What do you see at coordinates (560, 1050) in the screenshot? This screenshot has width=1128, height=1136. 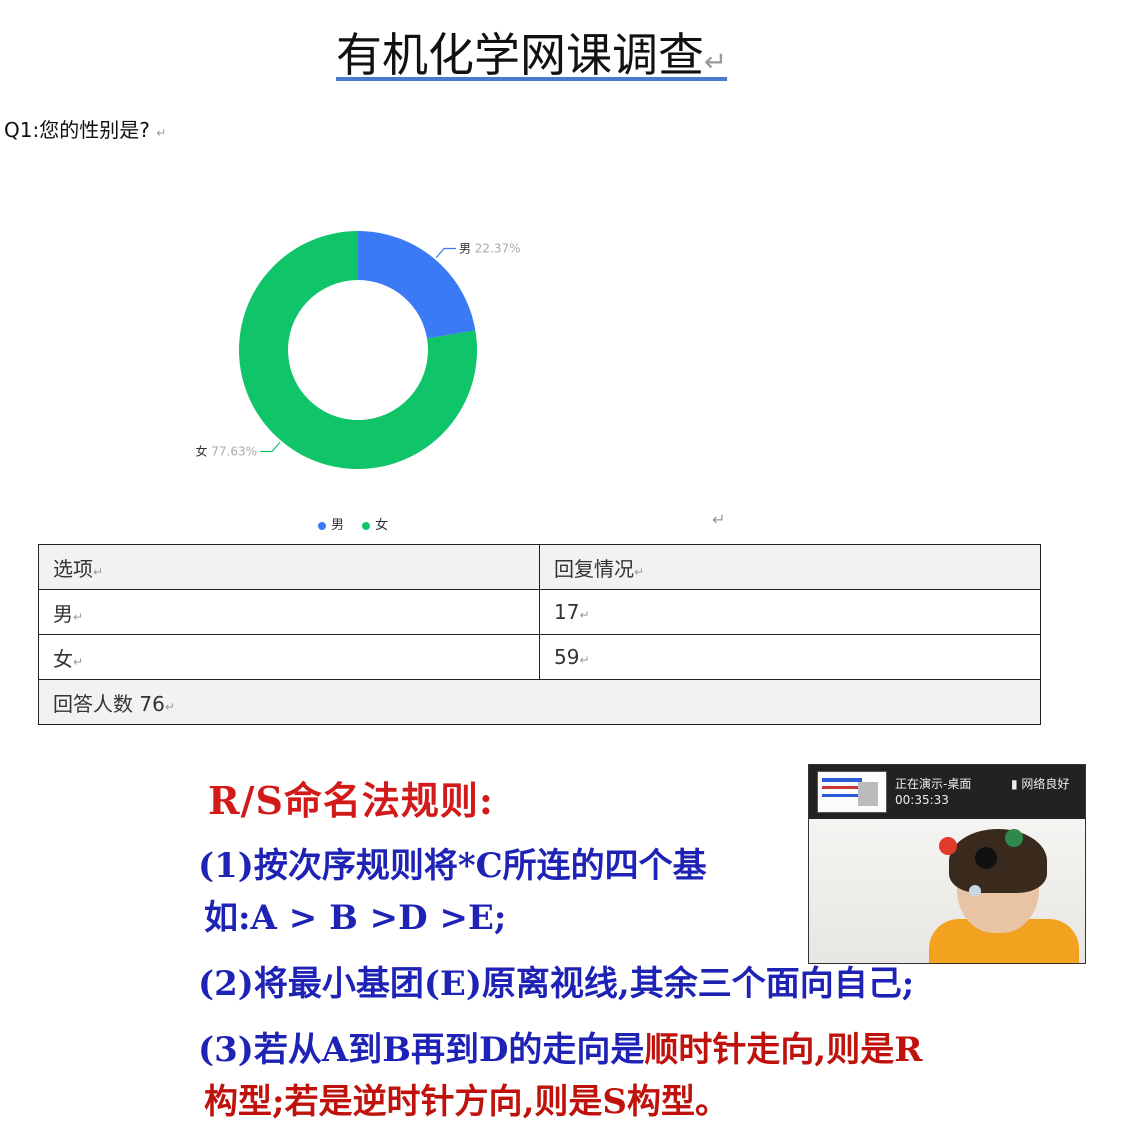 I see `rule-3-line-1: (3)若从A到B再到D的走向是顺时针走向,则是R` at bounding box center [560, 1050].